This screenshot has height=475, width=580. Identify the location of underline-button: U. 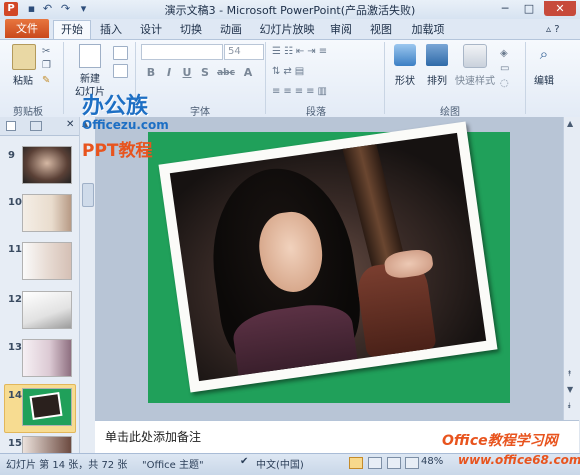
(187, 73).